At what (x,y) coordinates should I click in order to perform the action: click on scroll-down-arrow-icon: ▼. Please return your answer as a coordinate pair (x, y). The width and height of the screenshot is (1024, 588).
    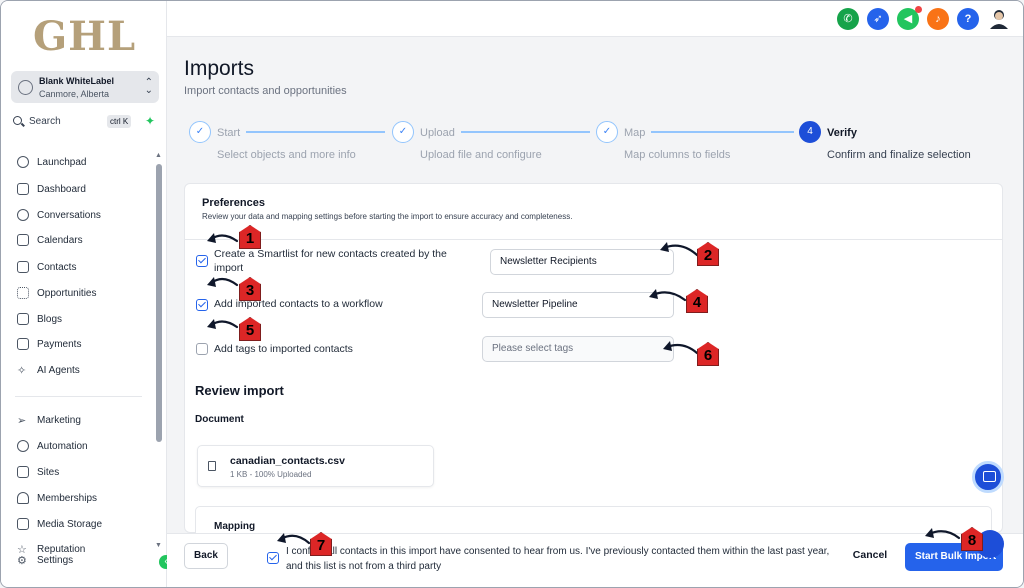
    Looking at the image, I should click on (158, 545).